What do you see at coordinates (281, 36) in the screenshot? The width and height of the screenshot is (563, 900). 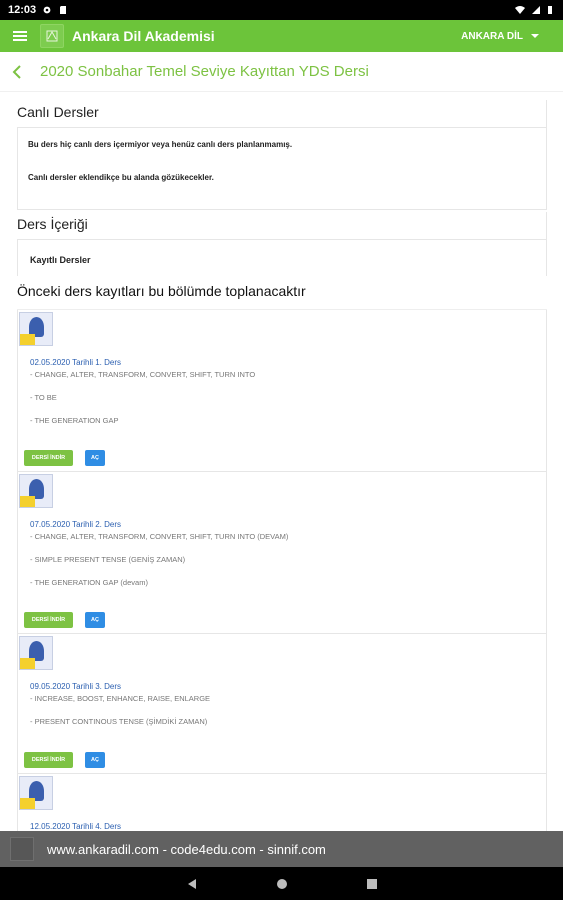 I see `app-bar: Ankara Dil Akademisi ANKARA DİL` at bounding box center [281, 36].